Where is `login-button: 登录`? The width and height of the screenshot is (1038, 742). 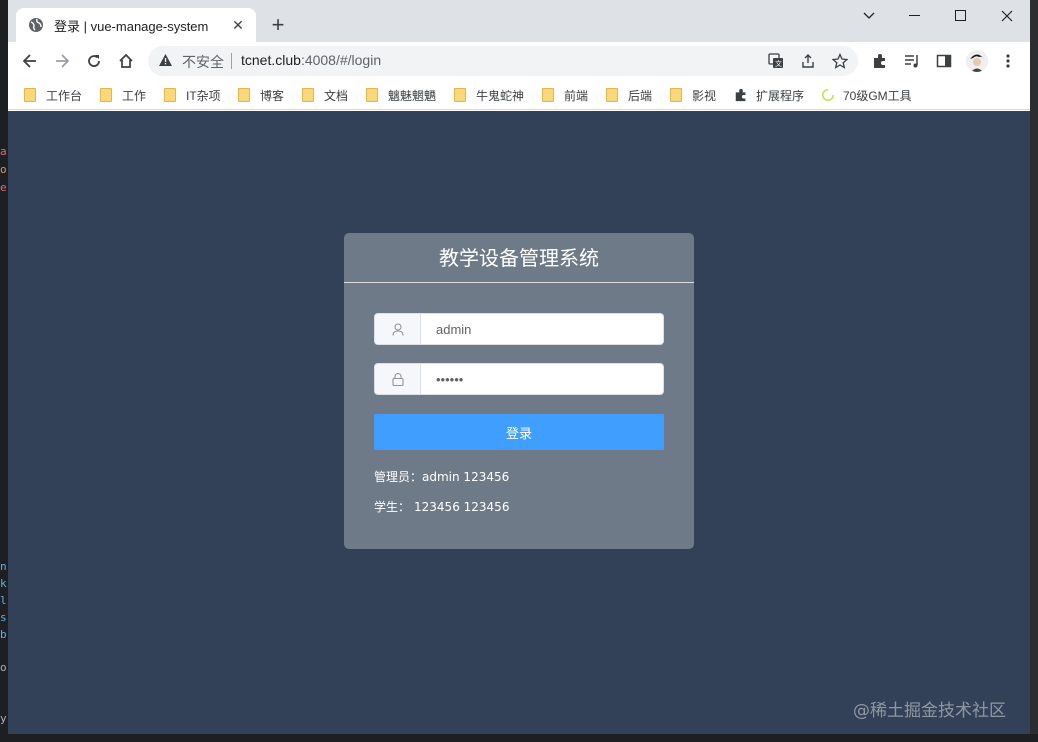 login-button: 登录 is located at coordinates (519, 432).